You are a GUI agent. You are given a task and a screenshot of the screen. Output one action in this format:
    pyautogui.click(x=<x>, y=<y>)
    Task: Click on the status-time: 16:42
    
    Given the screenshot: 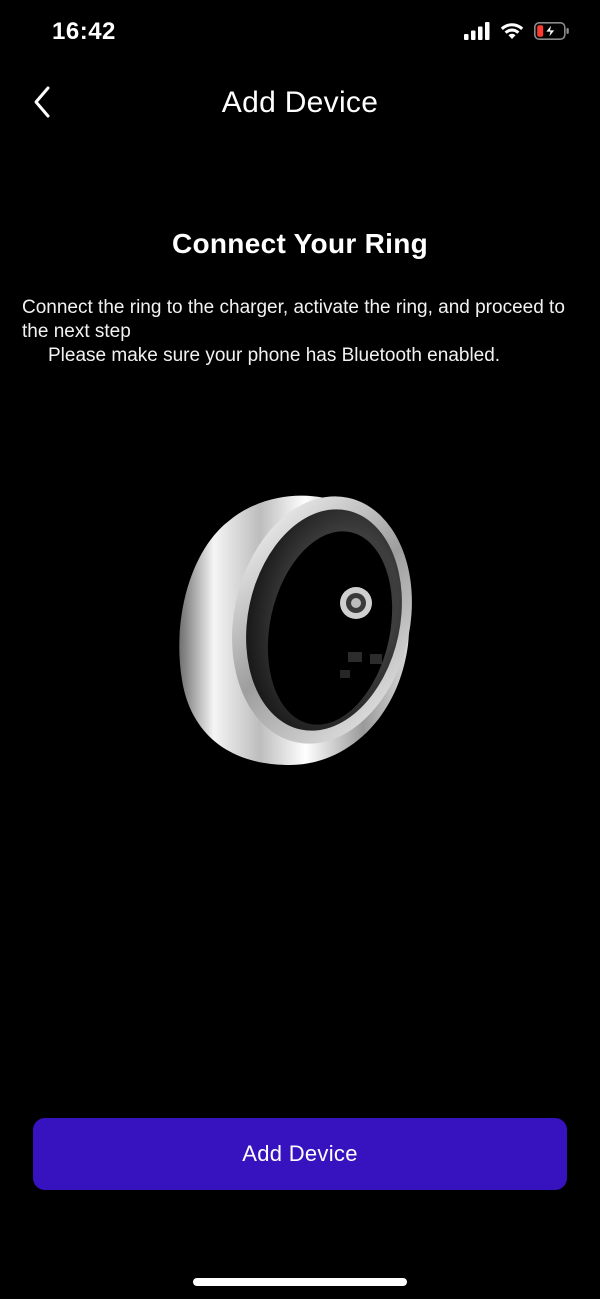 What is the action you would take?
    pyautogui.click(x=84, y=31)
    